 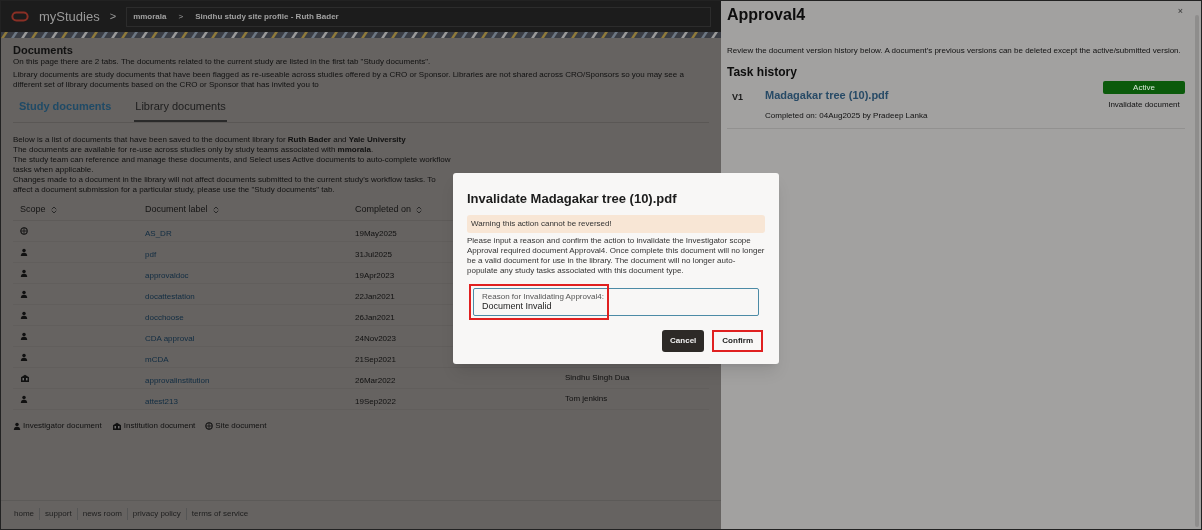 What do you see at coordinates (159, 425) in the screenshot?
I see `legend-label: Institution document` at bounding box center [159, 425].